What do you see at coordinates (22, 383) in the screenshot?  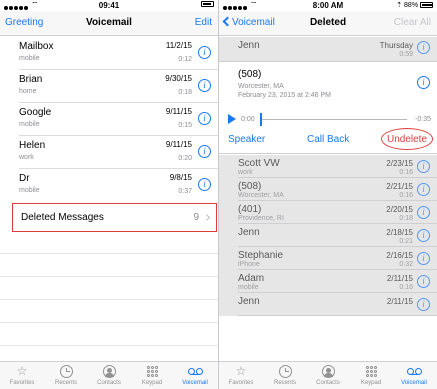 I see `tab-label: Favorites` at bounding box center [22, 383].